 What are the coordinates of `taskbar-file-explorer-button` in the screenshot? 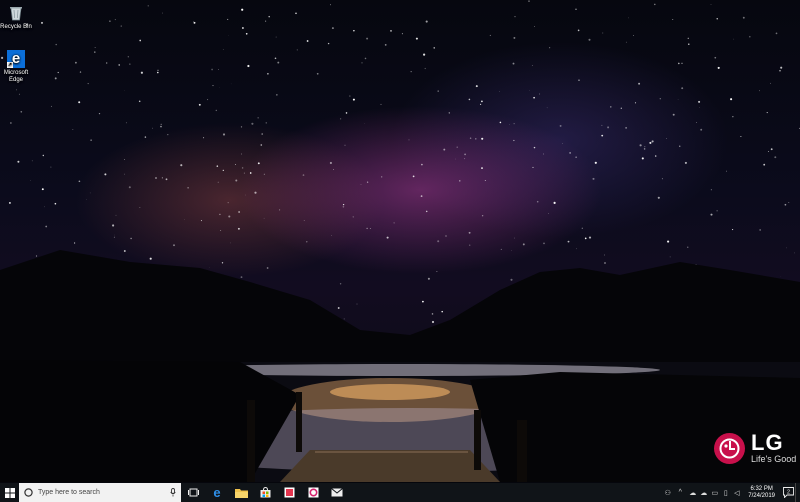 It's located at (241, 492).